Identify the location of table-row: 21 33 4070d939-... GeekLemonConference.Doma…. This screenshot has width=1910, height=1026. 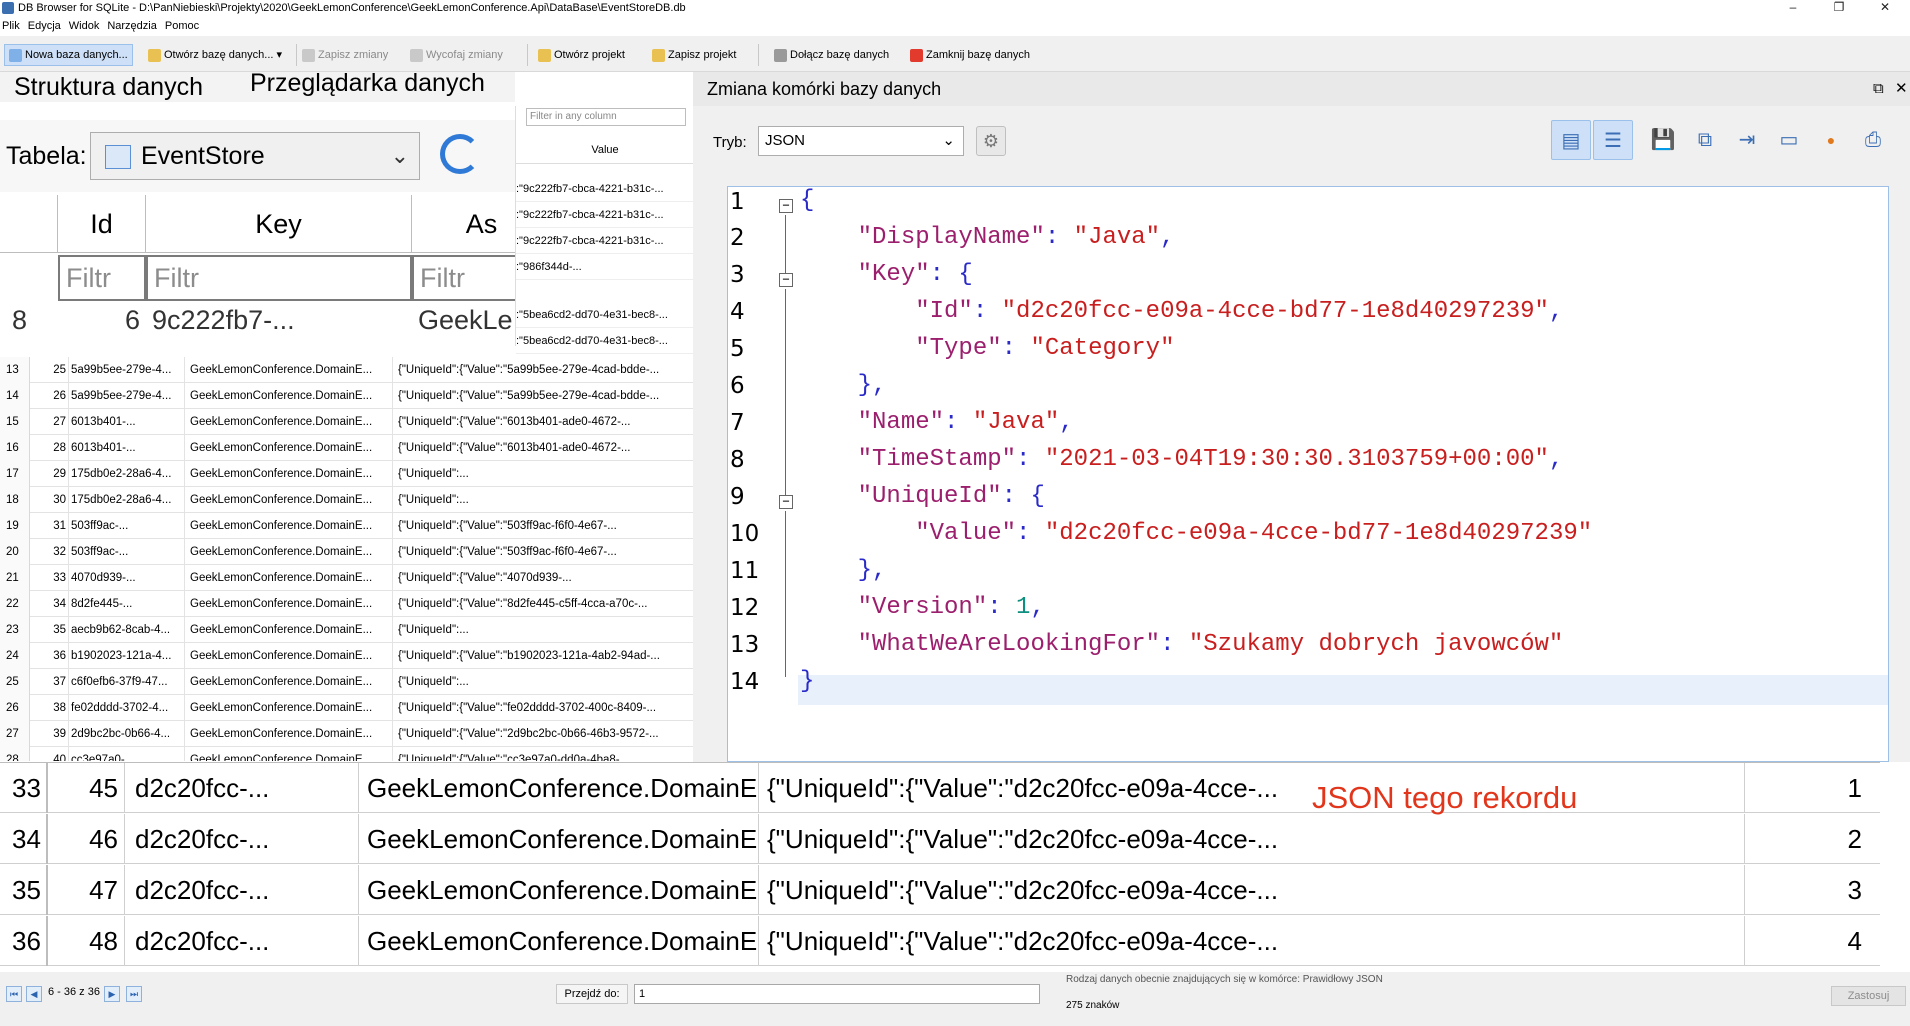
(346, 578).